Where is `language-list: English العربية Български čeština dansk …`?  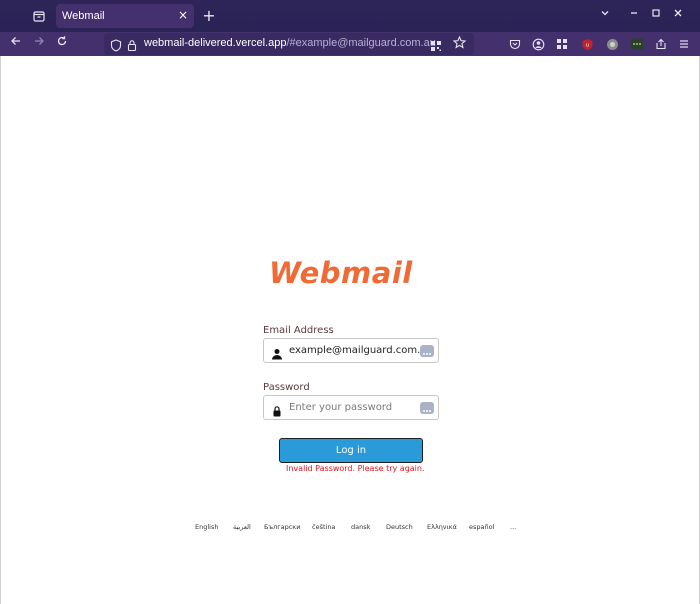
language-list: English العربية Български čeština dansk … is located at coordinates (350, 529).